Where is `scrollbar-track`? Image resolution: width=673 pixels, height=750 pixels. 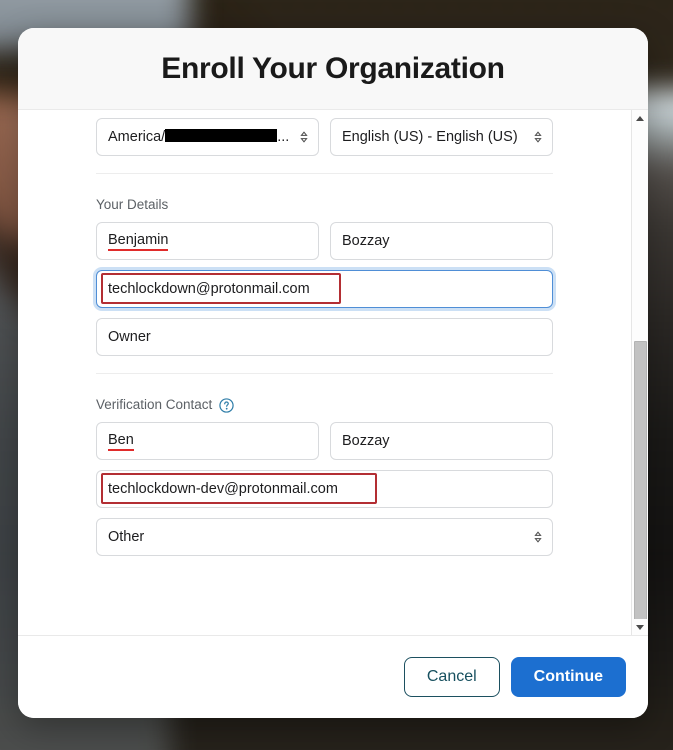 scrollbar-track is located at coordinates (640, 376).